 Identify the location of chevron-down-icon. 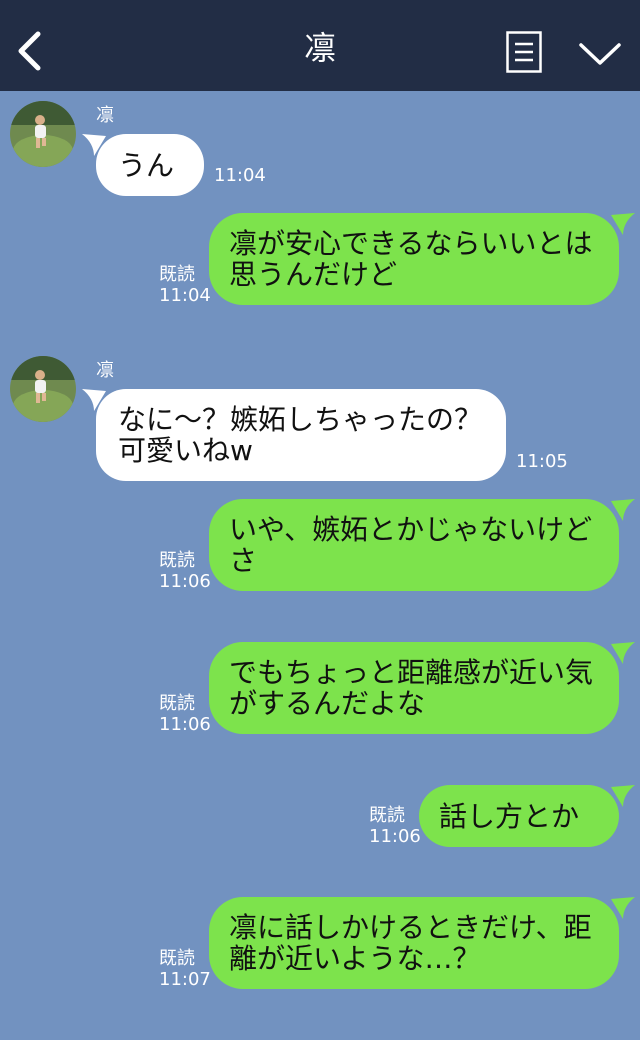
(600, 54).